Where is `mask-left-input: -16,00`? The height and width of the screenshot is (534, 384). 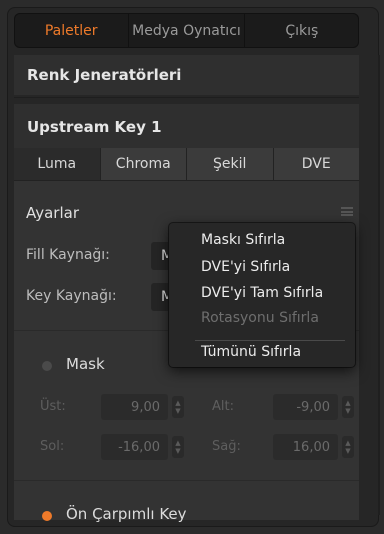
mask-left-input: -16,00 is located at coordinates (134, 447).